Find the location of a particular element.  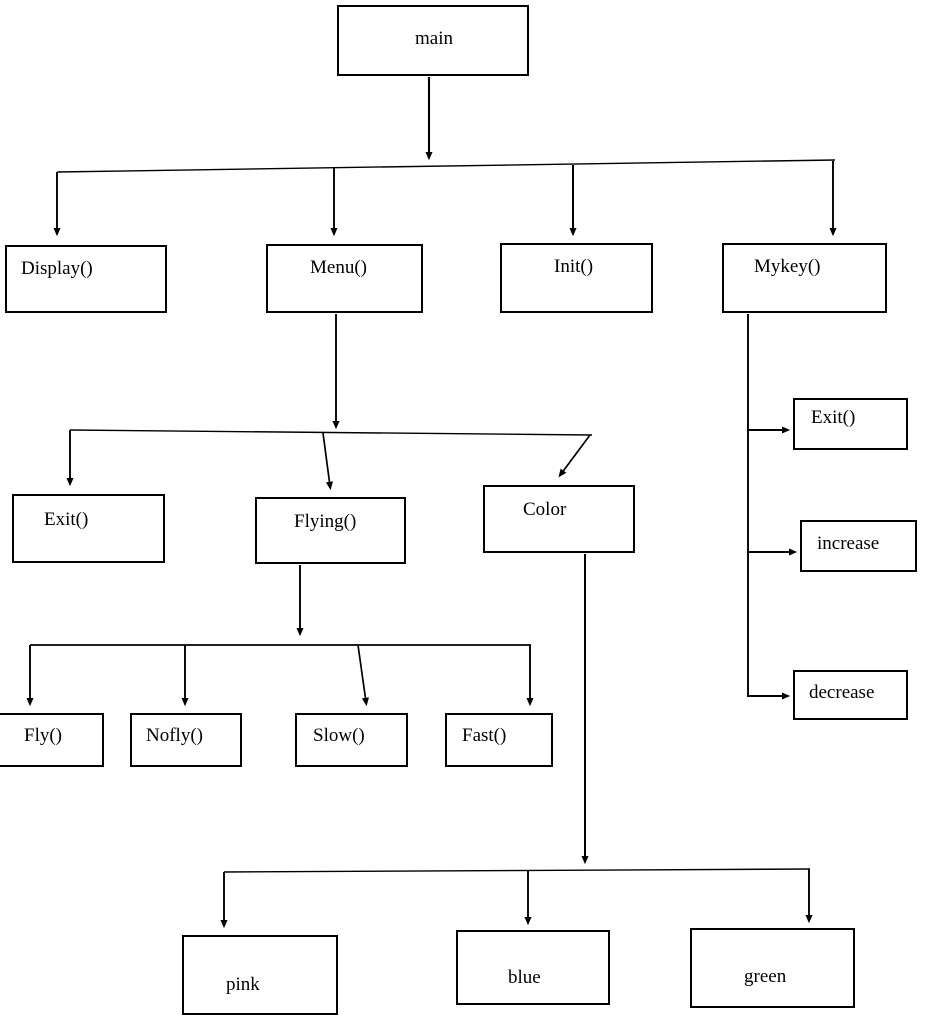

edge-mykey-to-decrease is located at coordinates (769, 626).